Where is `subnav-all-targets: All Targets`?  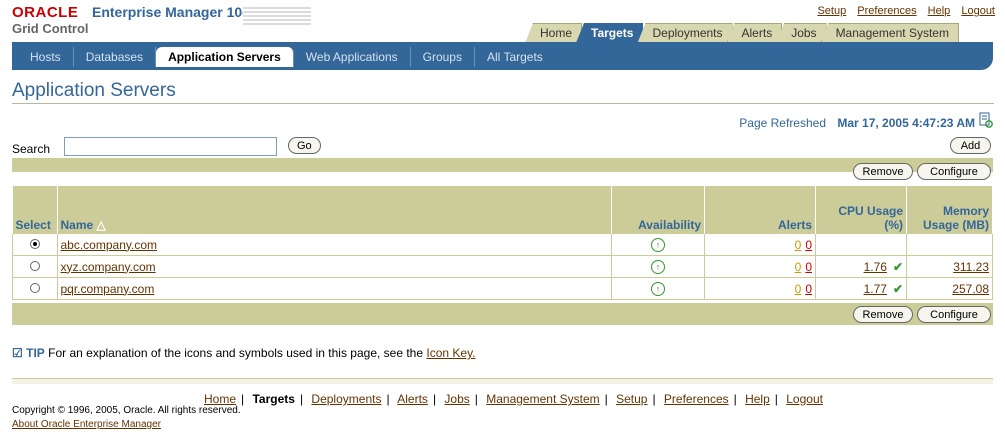
subnav-all-targets: All Targets is located at coordinates (515, 57).